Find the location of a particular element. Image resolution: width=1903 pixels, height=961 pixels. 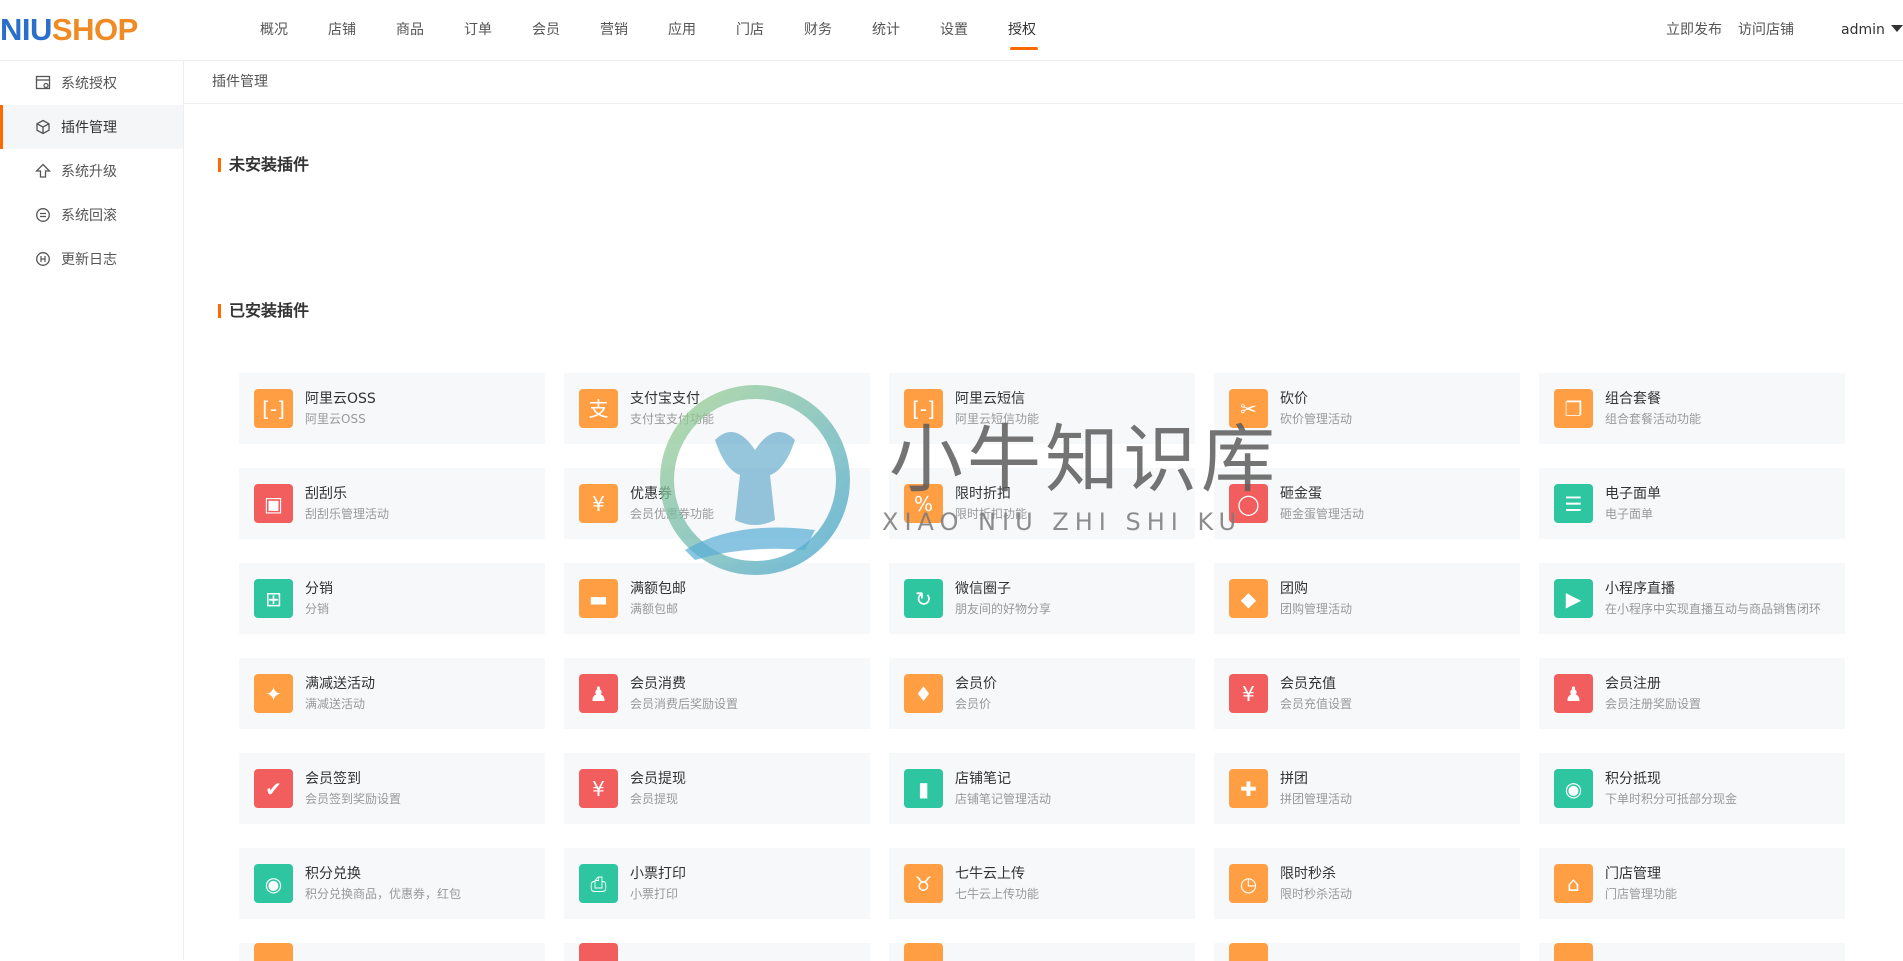

nav-item-4: 会员 is located at coordinates (546, 30).